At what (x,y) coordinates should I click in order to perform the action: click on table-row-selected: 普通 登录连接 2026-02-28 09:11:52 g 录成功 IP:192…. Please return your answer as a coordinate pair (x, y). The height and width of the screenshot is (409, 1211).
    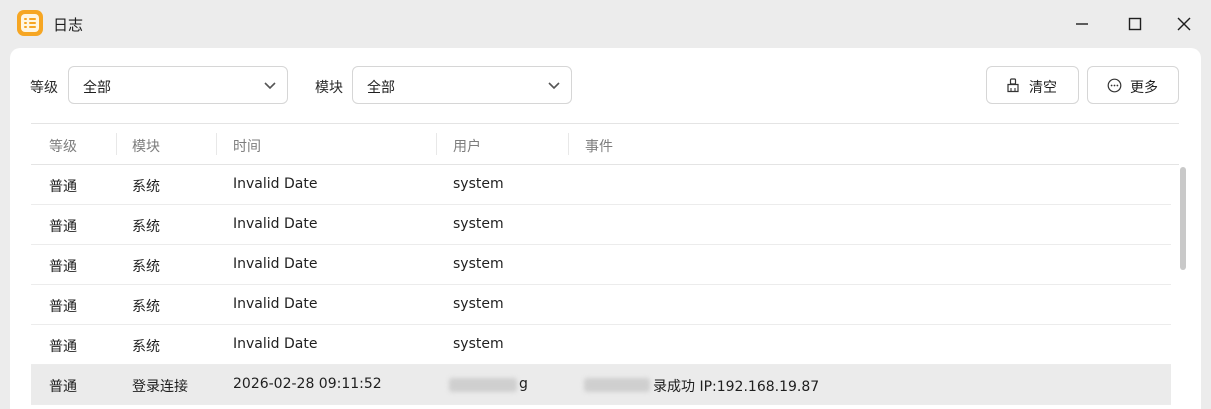
    Looking at the image, I should click on (601, 385).